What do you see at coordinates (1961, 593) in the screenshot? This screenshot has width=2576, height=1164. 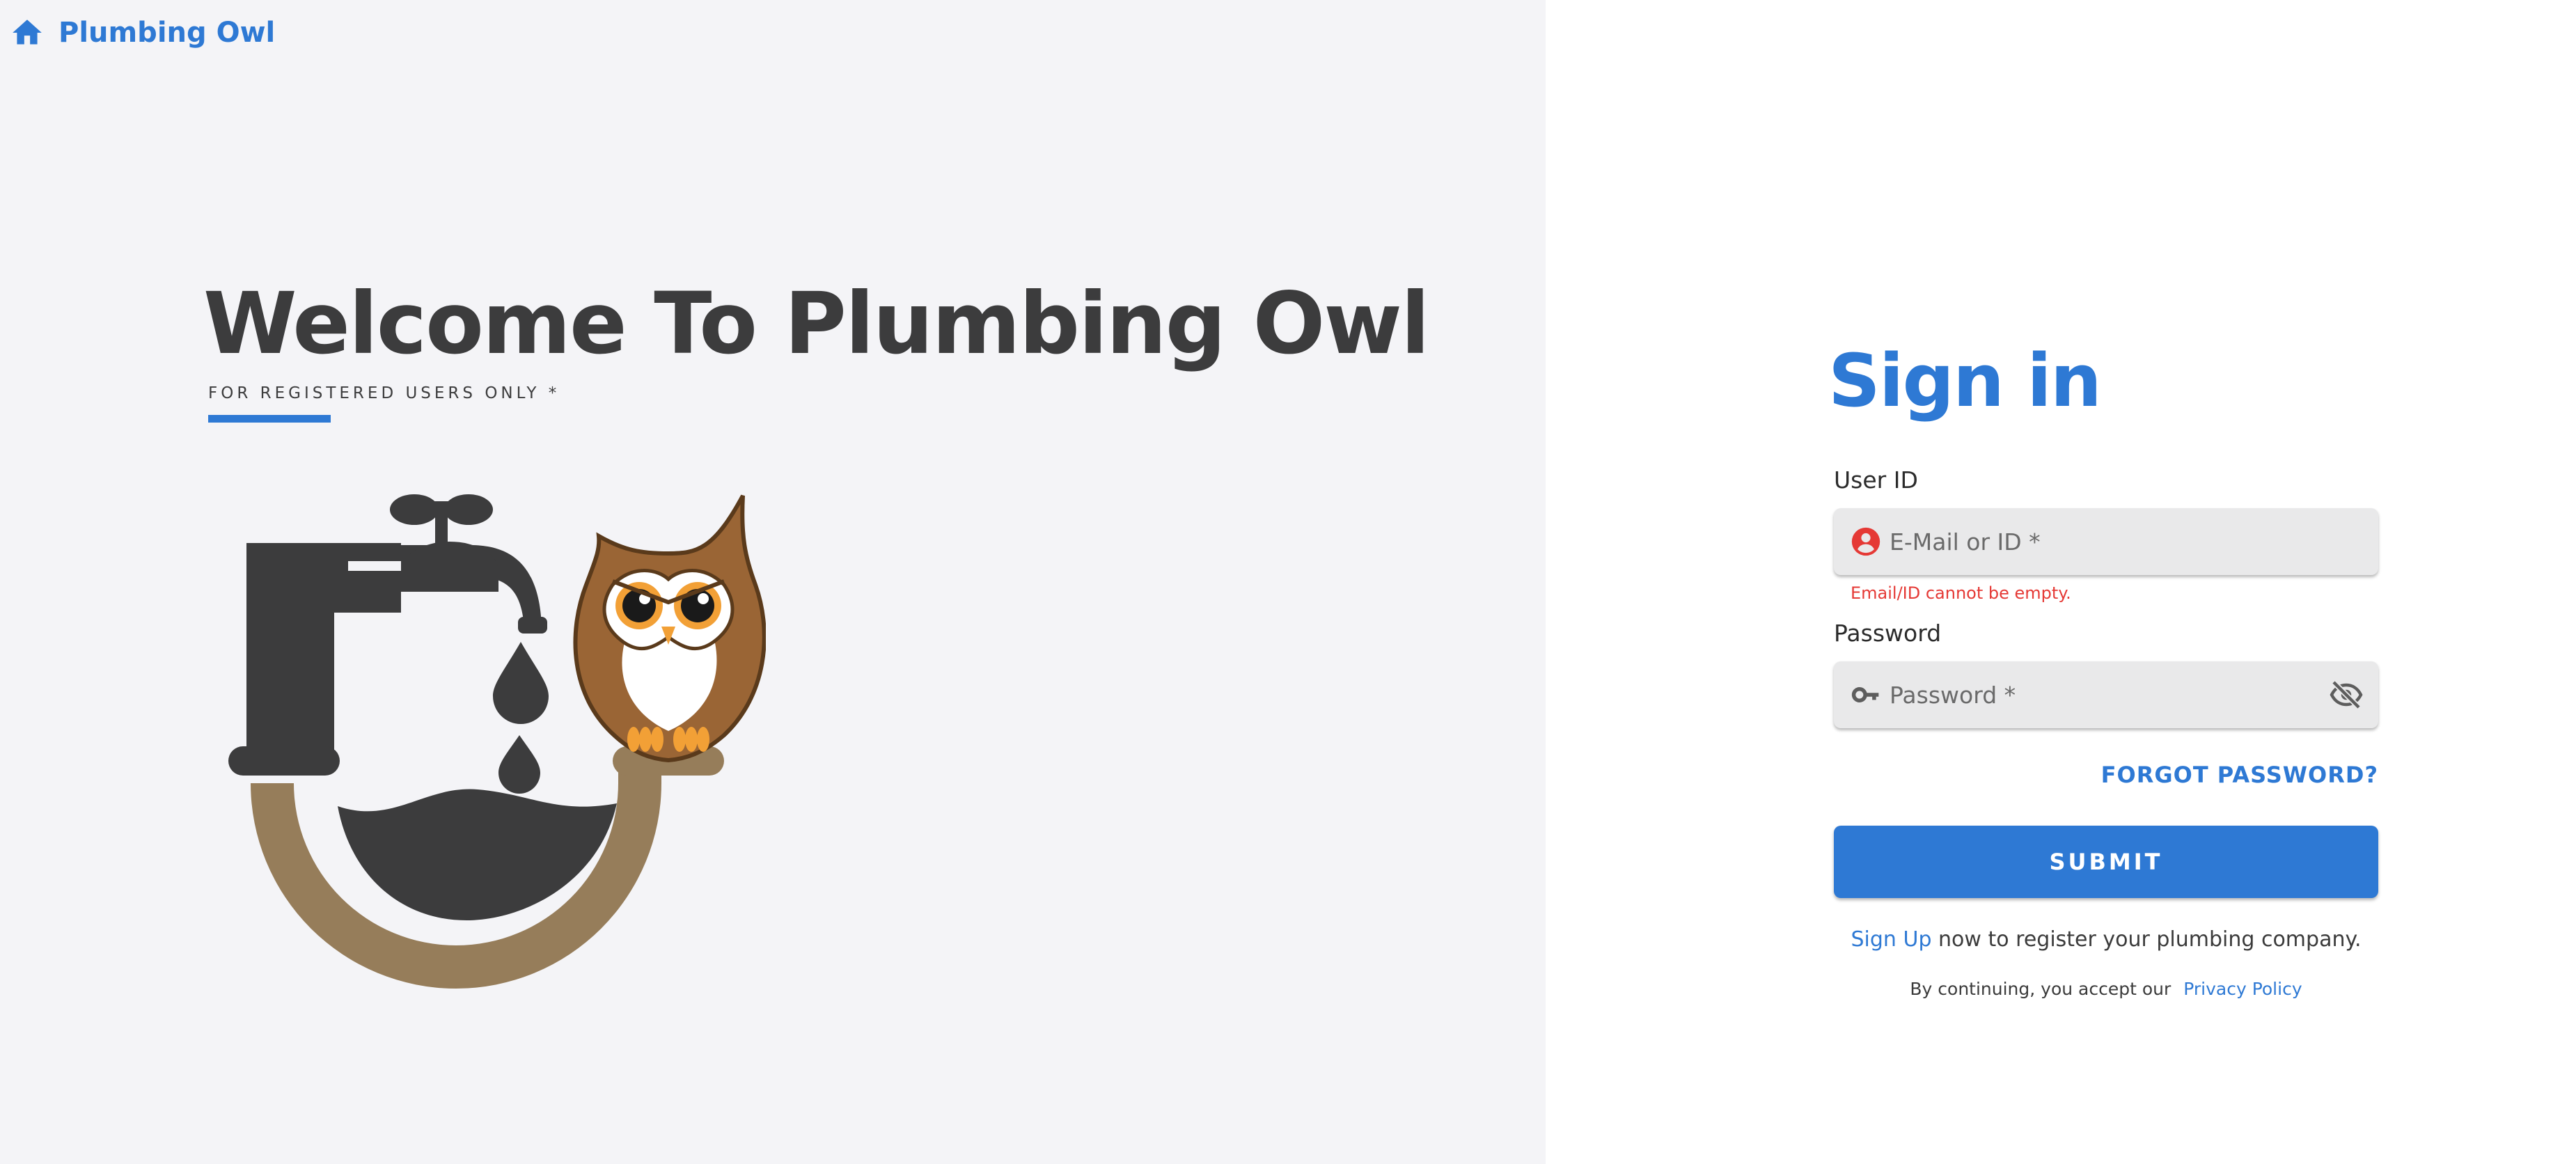 I see `user-id-error: Email/ID cannot be empty.` at bounding box center [1961, 593].